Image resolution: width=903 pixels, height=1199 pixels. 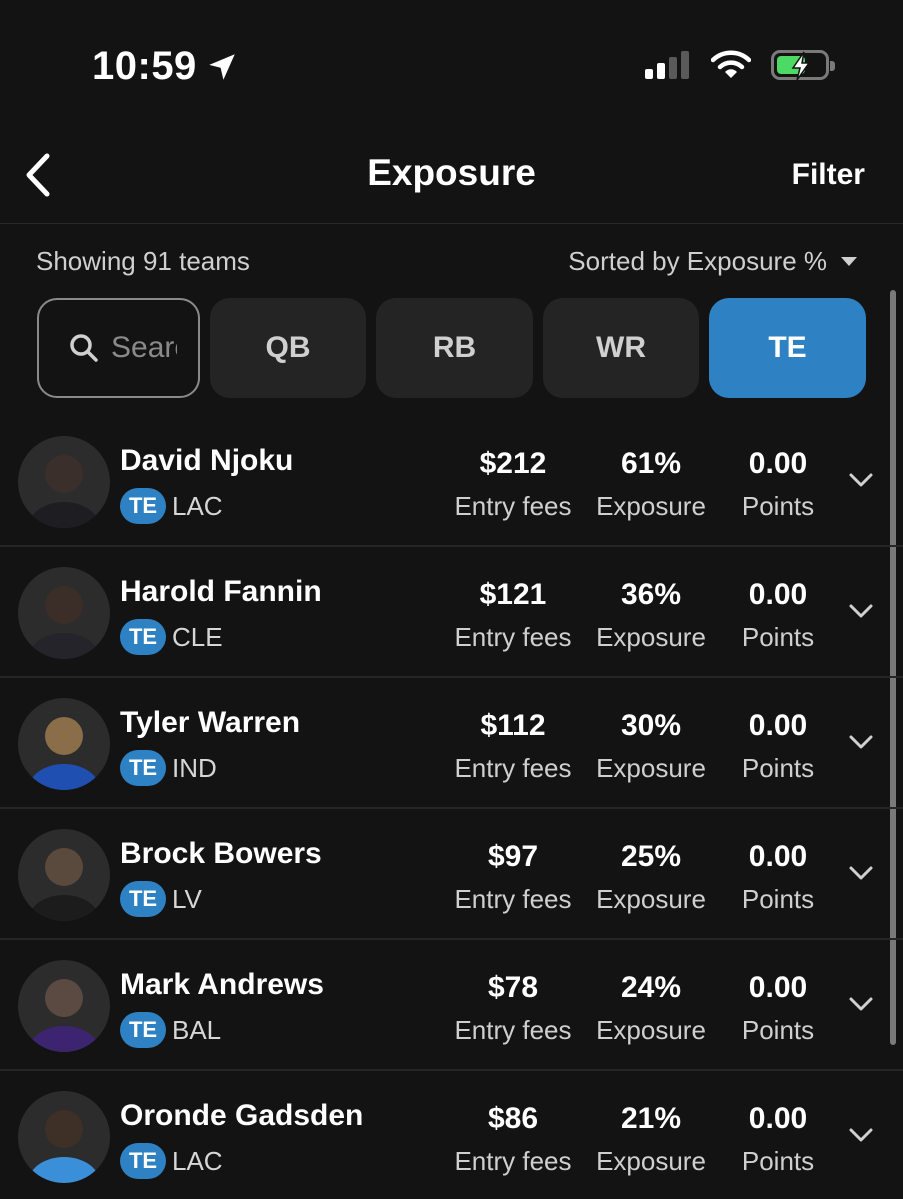 I want to click on exposure-value: 24%, so click(x=651, y=987).